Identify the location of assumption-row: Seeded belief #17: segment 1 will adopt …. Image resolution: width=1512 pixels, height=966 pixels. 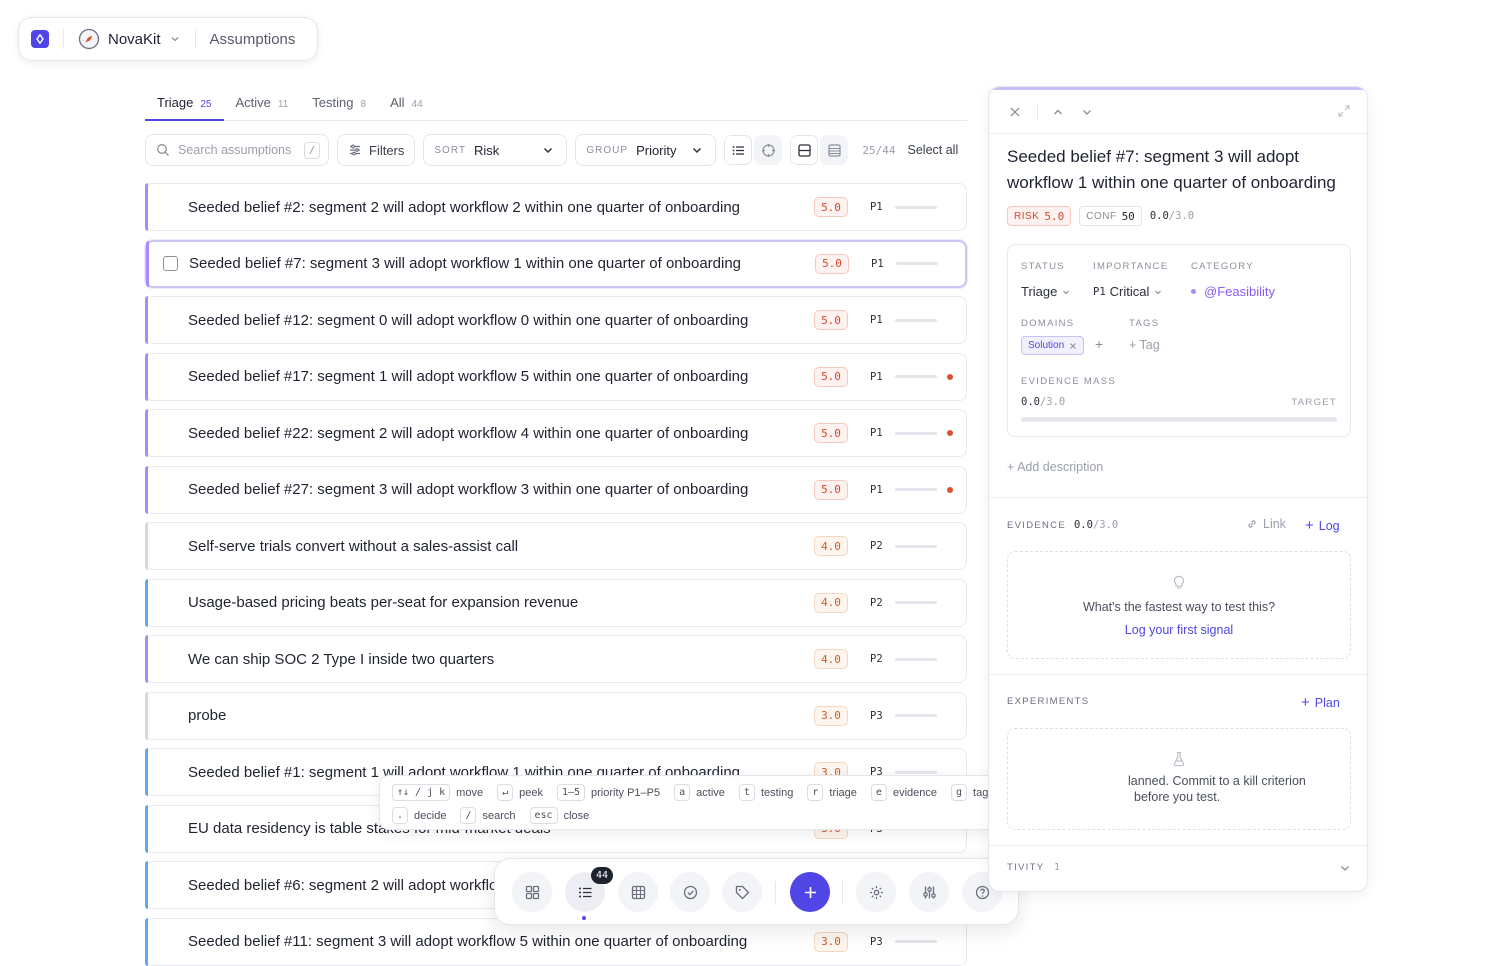
(556, 376).